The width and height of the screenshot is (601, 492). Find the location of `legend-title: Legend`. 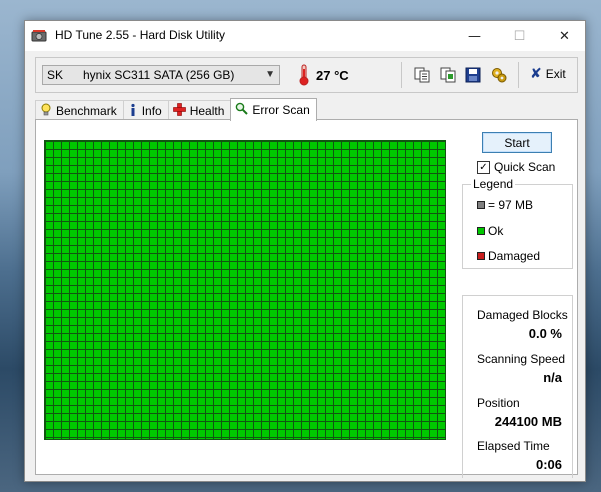

legend-title: Legend is located at coordinates (493, 184).